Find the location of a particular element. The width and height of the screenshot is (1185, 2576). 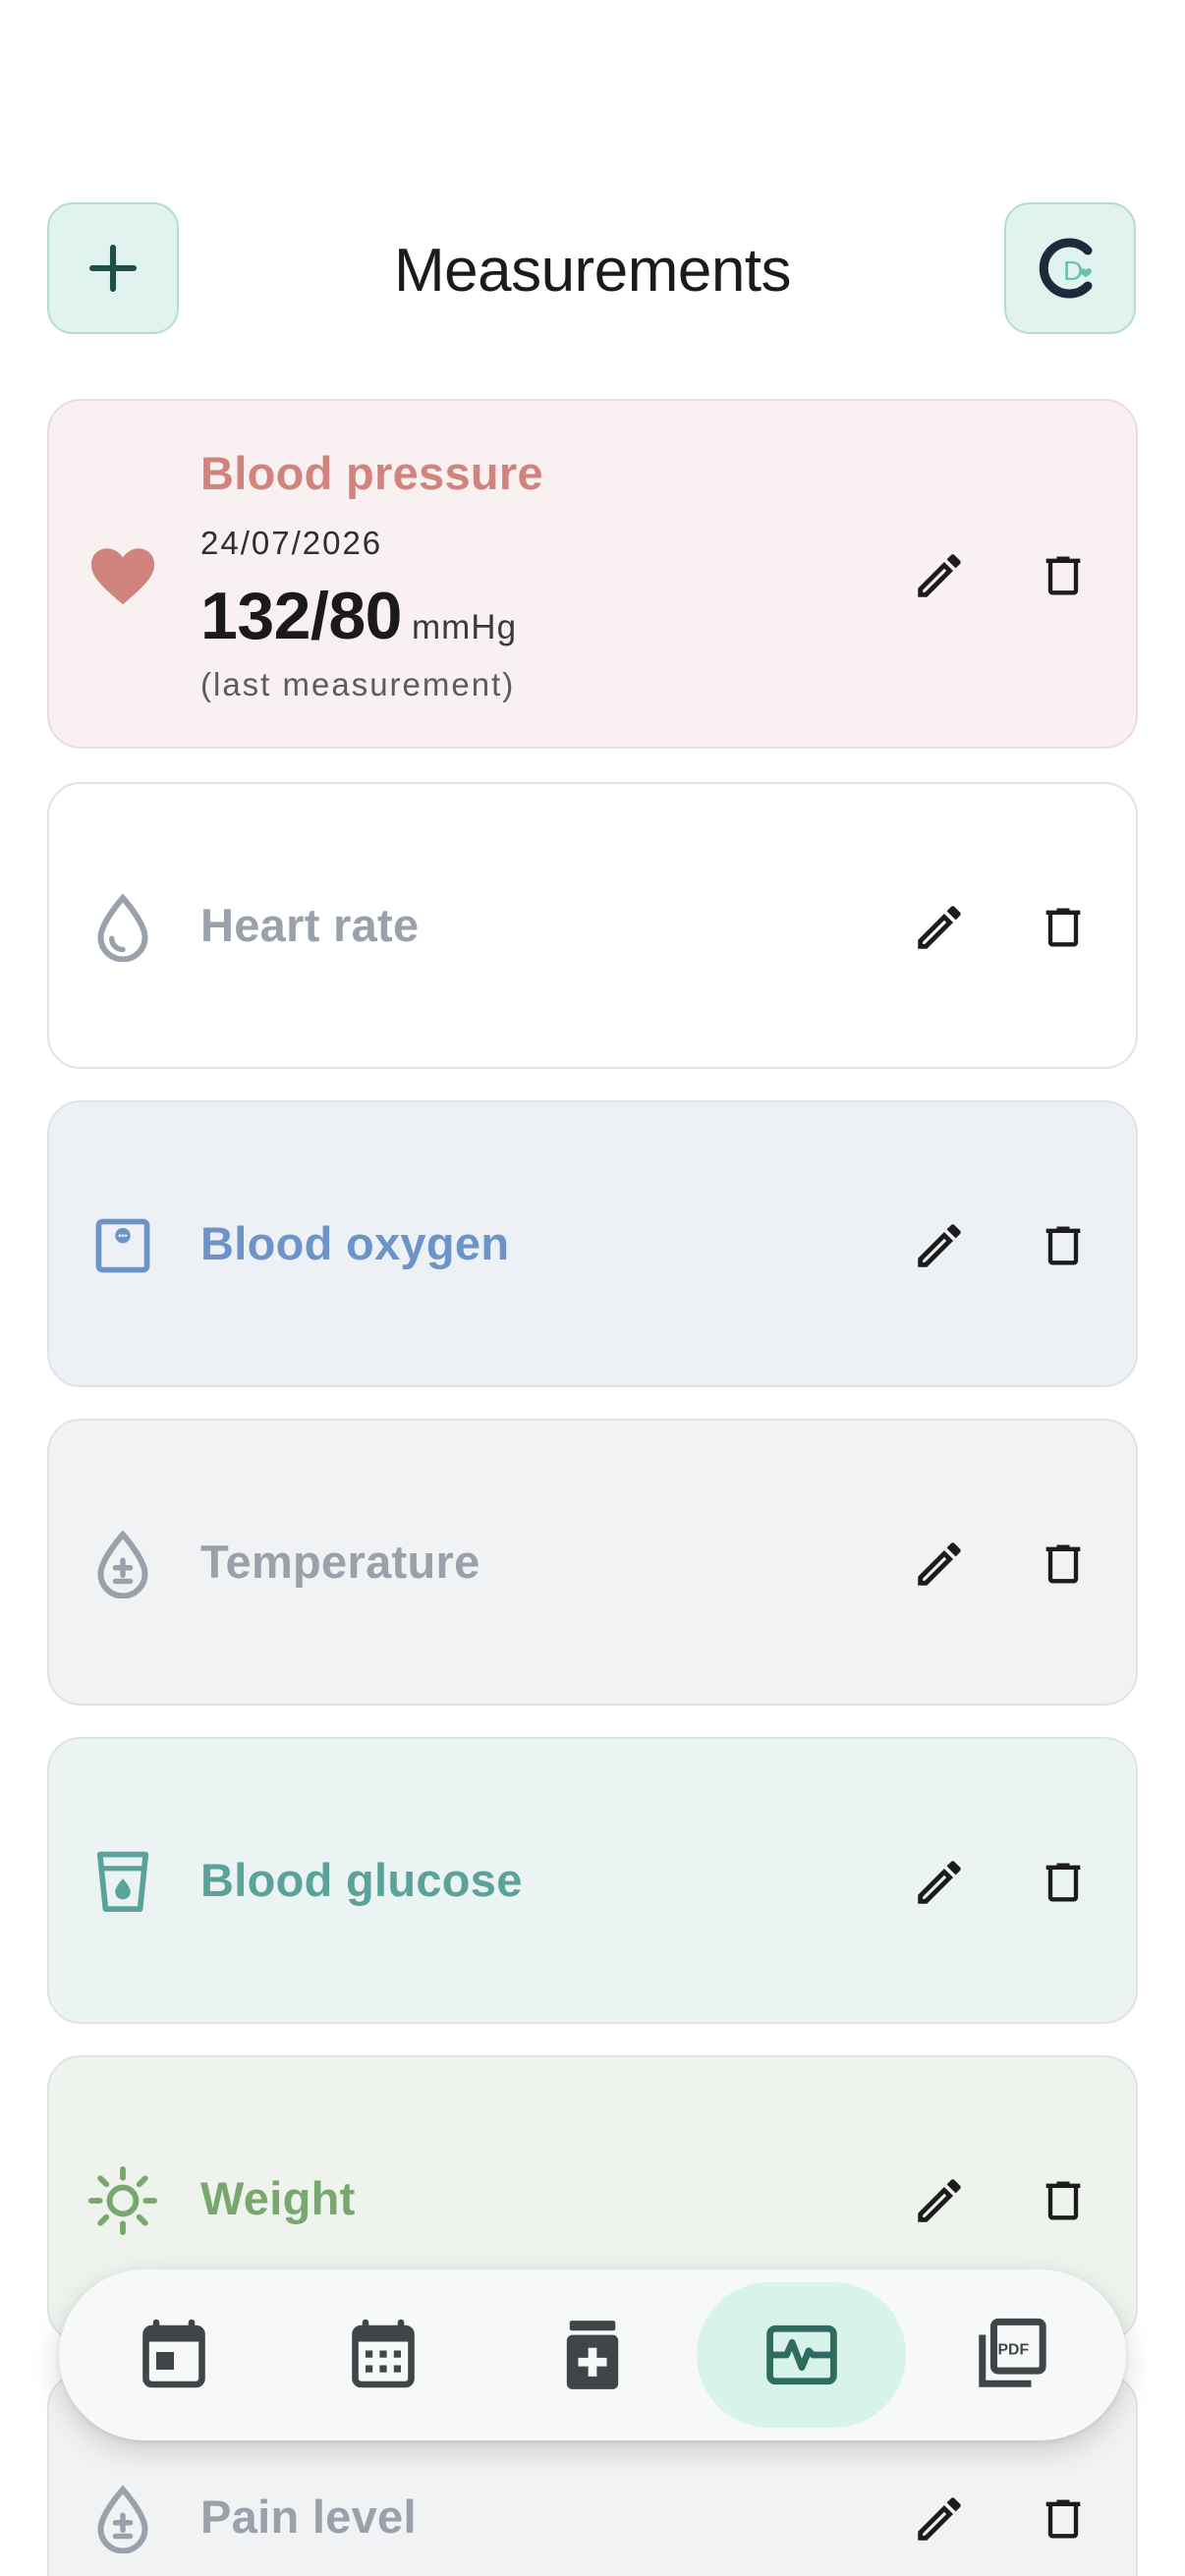

nav-medications is located at coordinates (592, 2355).